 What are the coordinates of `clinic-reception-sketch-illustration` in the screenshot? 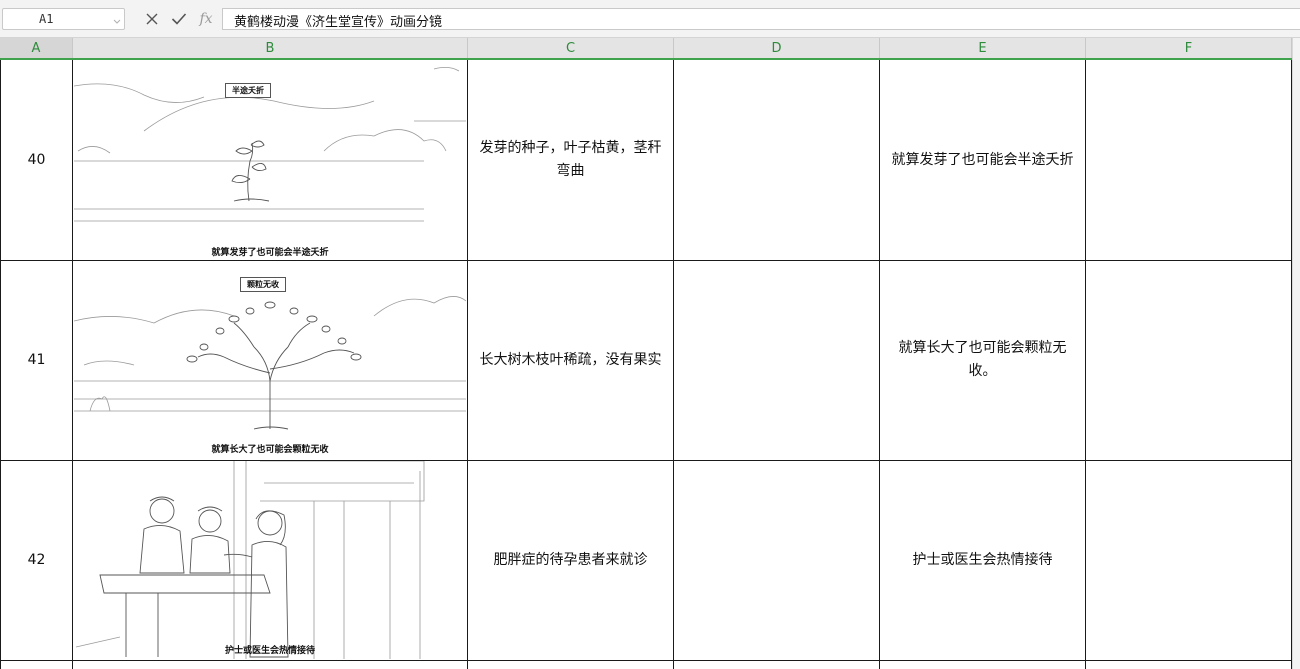 It's located at (250, 560).